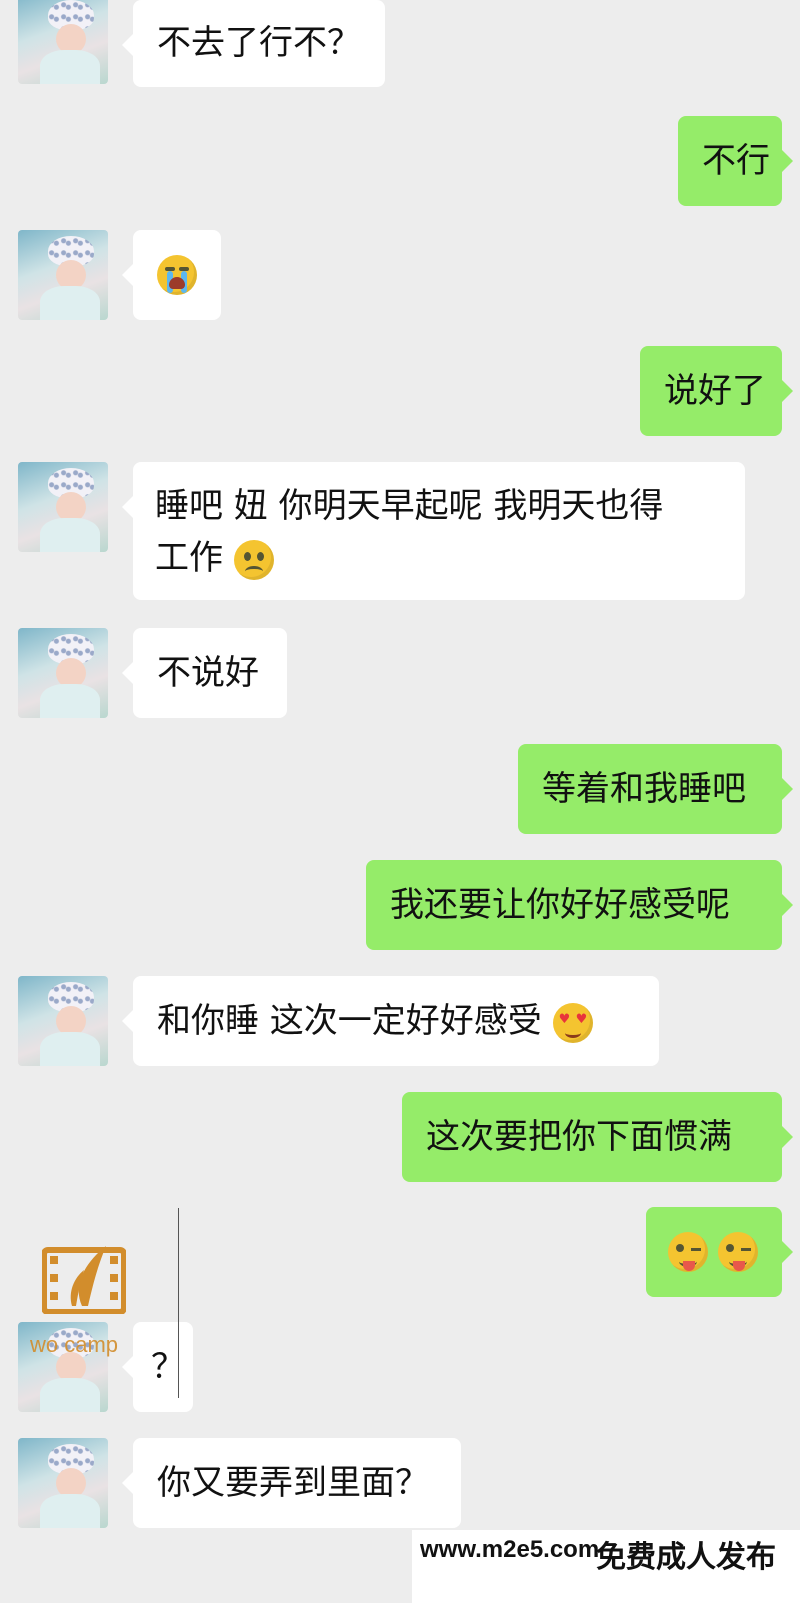 The height and width of the screenshot is (1603, 800). What do you see at coordinates (655, 789) in the screenshot?
I see `outgoing-bubble: 等着和我睡吧` at bounding box center [655, 789].